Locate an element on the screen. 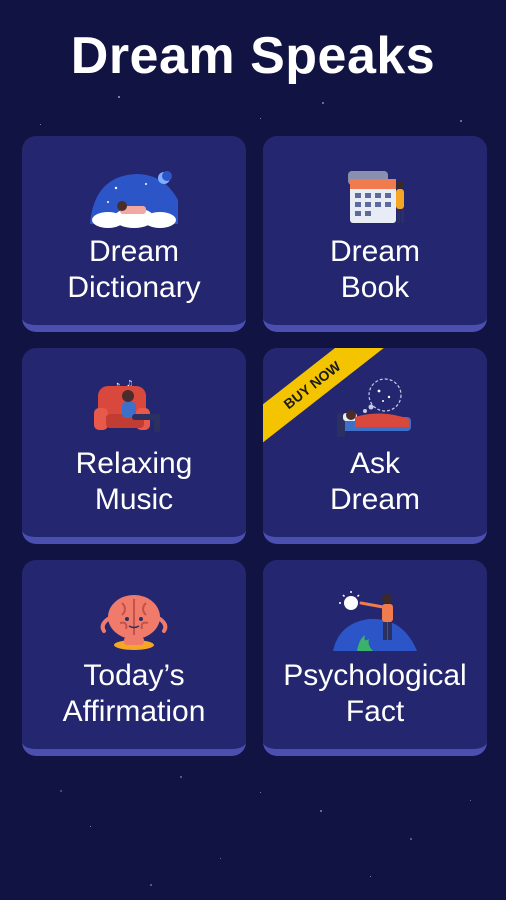  app-title: Dream Speaks is located at coordinates (253, 56).